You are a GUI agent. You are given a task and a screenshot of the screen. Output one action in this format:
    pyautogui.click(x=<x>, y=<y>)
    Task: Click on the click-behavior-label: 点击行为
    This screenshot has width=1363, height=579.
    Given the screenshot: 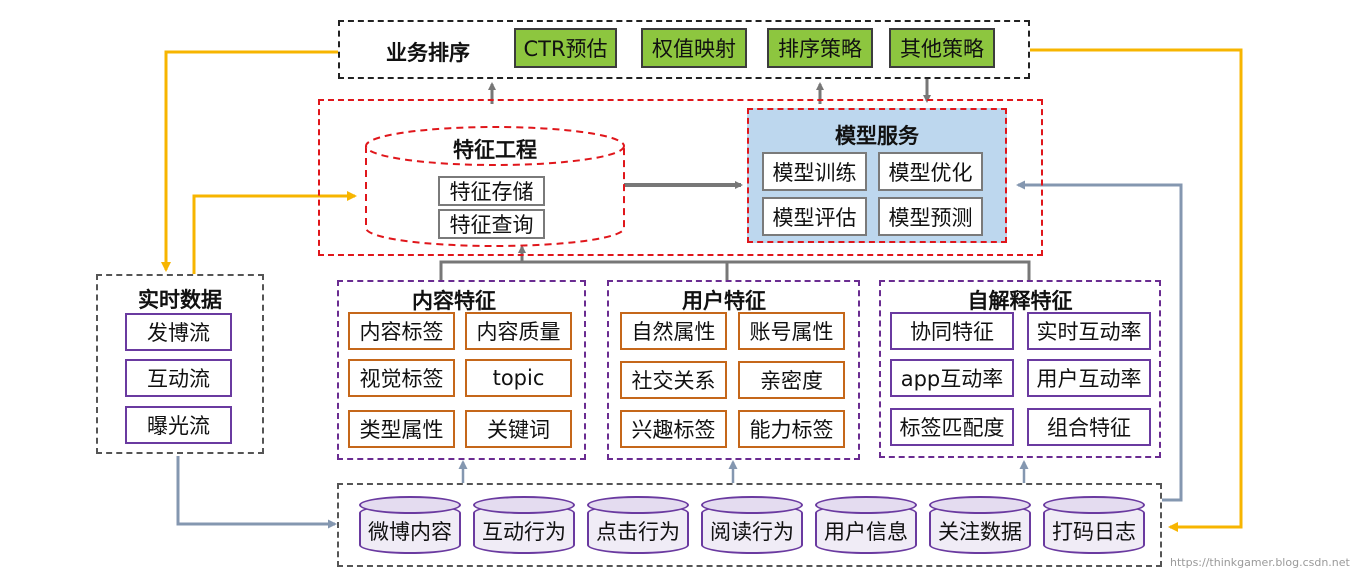 What is the action you would take?
    pyautogui.click(x=638, y=532)
    